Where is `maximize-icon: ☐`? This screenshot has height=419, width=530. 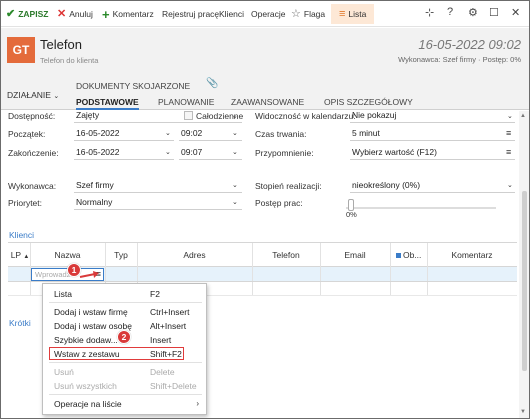 maximize-icon: ☐ is located at coordinates (494, 12).